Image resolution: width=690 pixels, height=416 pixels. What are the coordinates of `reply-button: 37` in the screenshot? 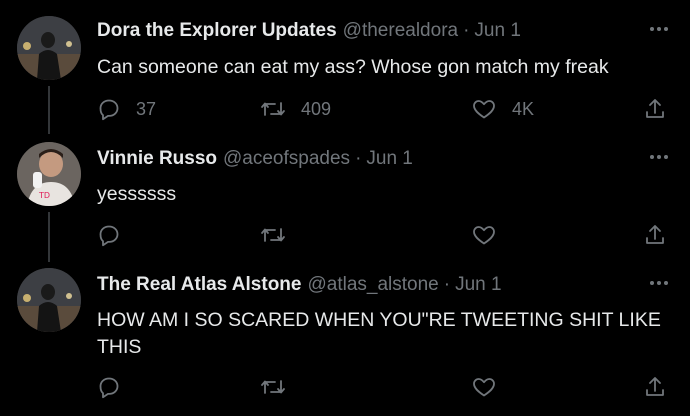 It's located at (126, 109).